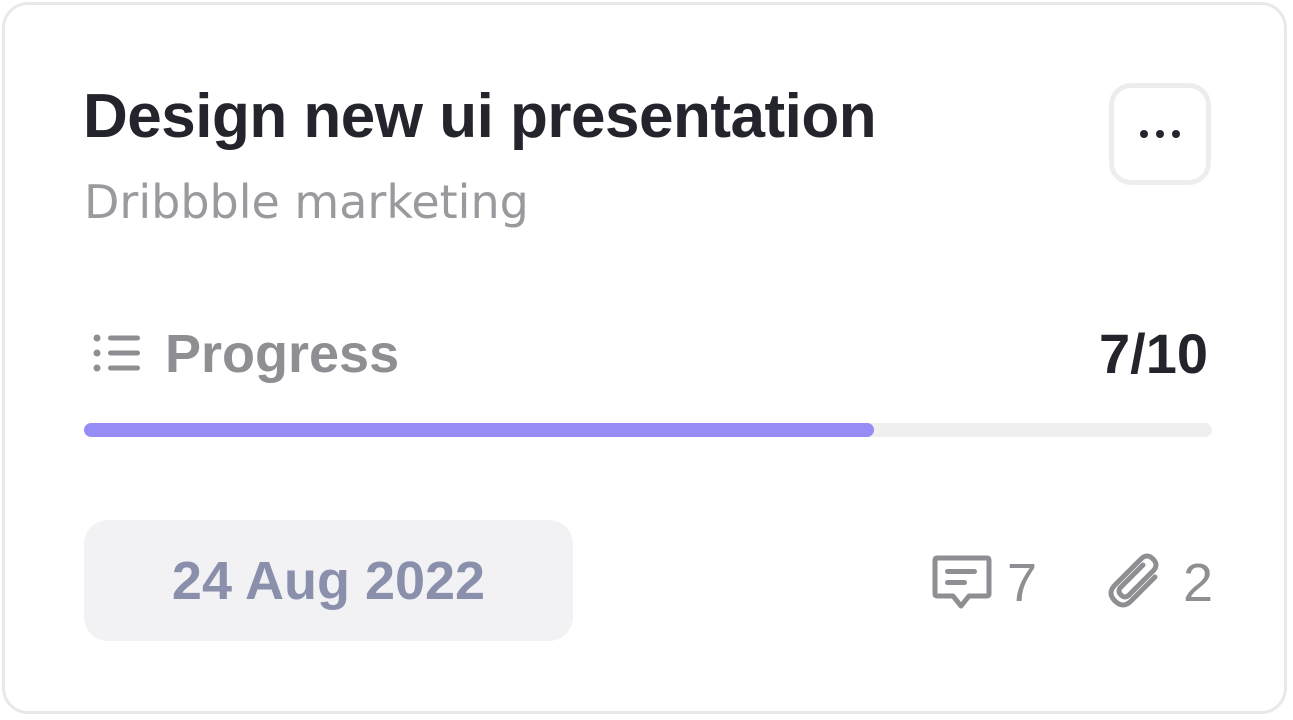  What do you see at coordinates (1153, 353) in the screenshot?
I see `progress-count: 7/10` at bounding box center [1153, 353].